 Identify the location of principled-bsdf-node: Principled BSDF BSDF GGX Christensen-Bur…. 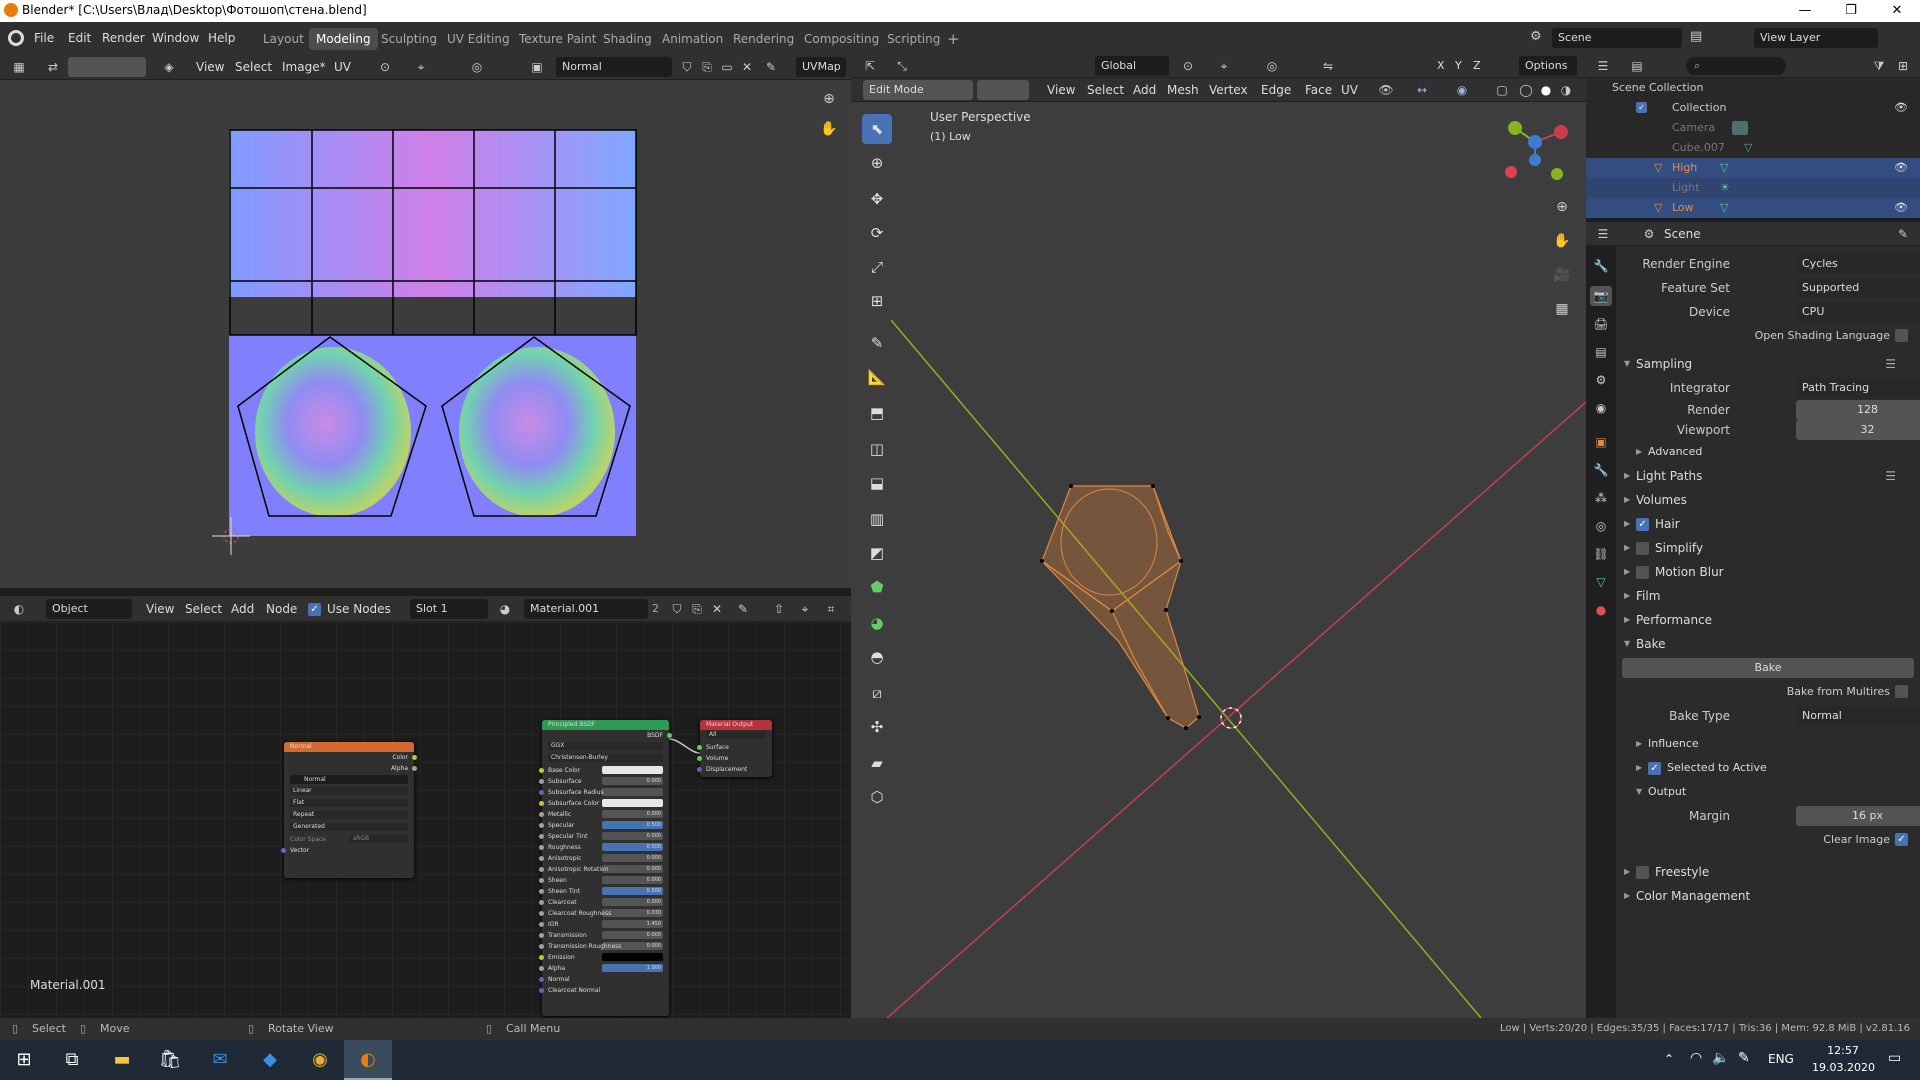
(605, 868).